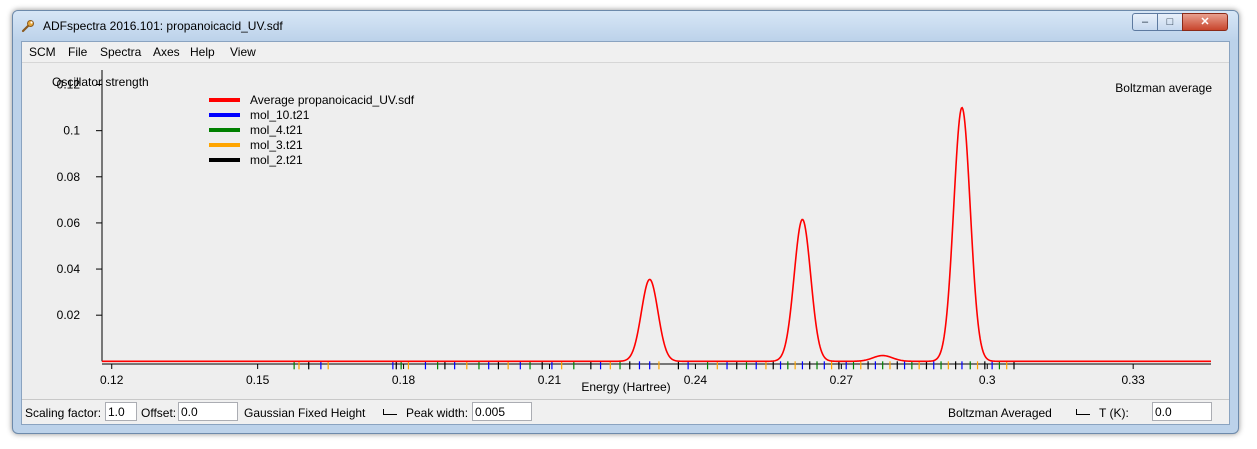 The width and height of the screenshot is (1257, 449). What do you see at coordinates (987, 380) in the screenshot?
I see `x-tick-label-6: 0.3` at bounding box center [987, 380].